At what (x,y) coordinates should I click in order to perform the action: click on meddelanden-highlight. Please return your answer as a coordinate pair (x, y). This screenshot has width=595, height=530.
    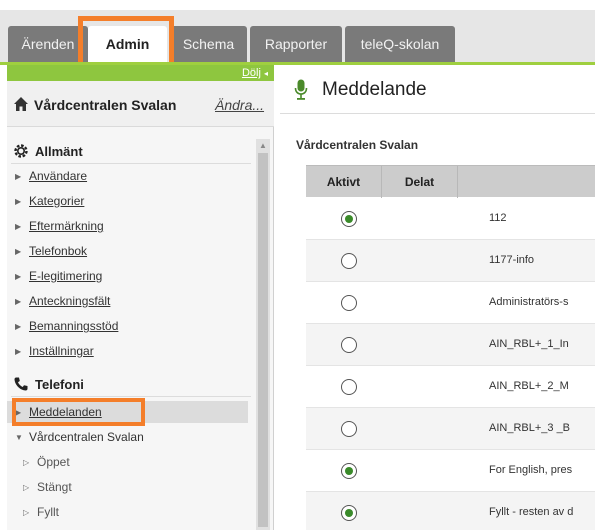
    Looking at the image, I should click on (78, 412).